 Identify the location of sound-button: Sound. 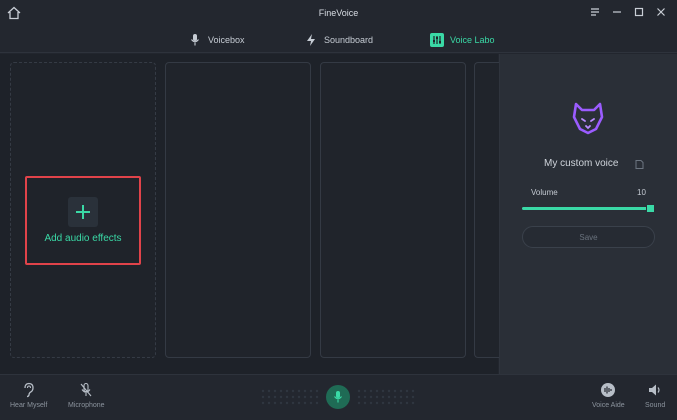
(655, 395).